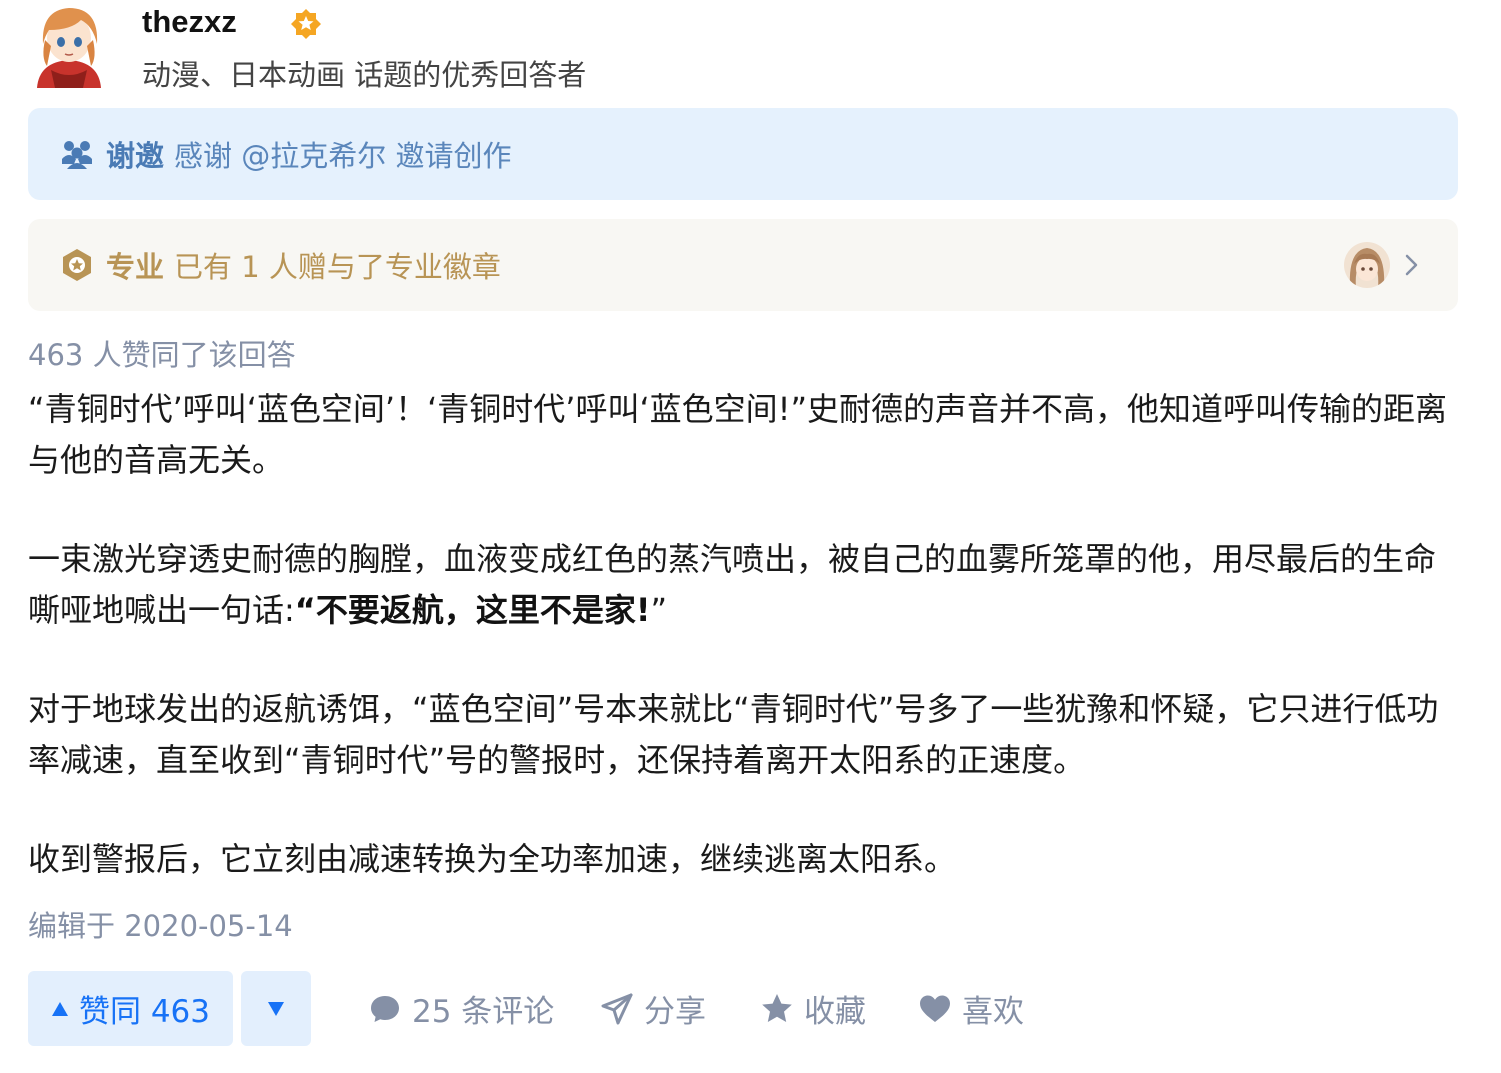 This screenshot has height=1073, width=1501. Describe the element at coordinates (305, 610) in the screenshot. I see `quote-open-mark: “` at that location.